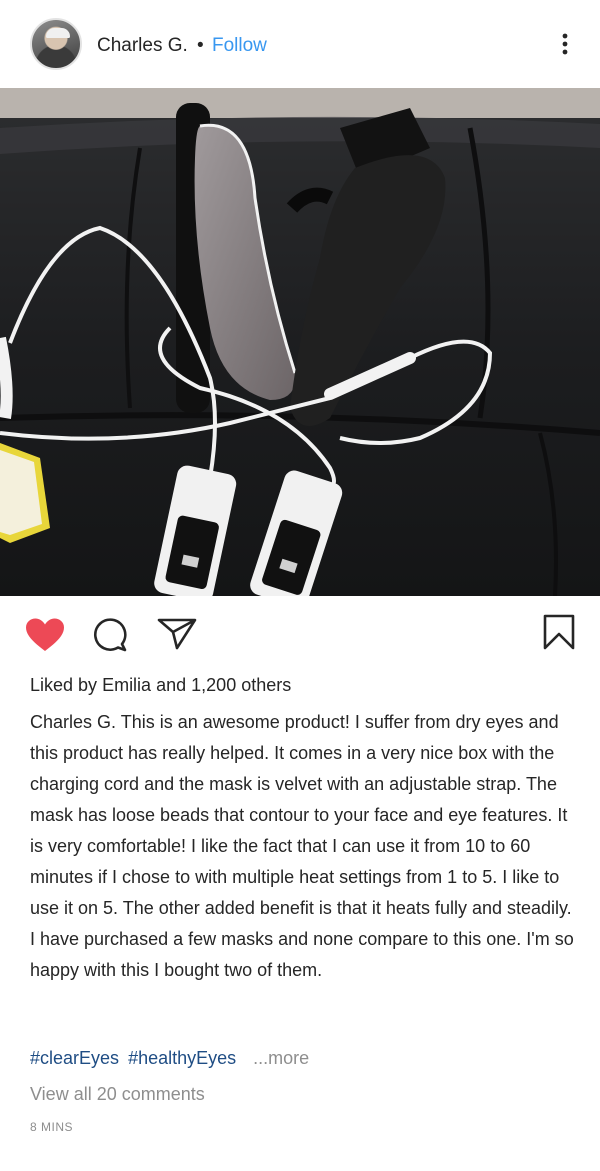 The width and height of the screenshot is (600, 1171). What do you see at coordinates (559, 632) in the screenshot?
I see `bookmark-icon` at bounding box center [559, 632].